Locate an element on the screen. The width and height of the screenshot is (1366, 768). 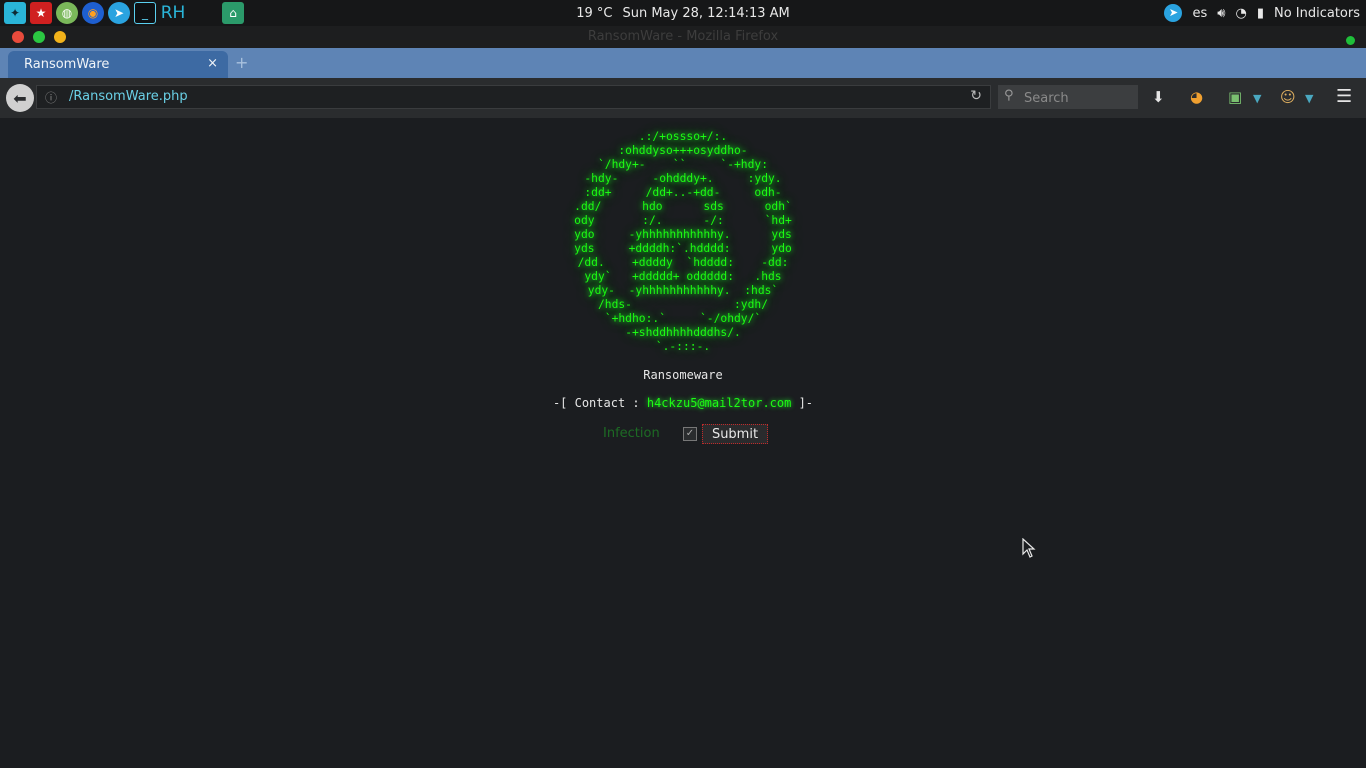
search-input is located at coordinates (1079, 98).